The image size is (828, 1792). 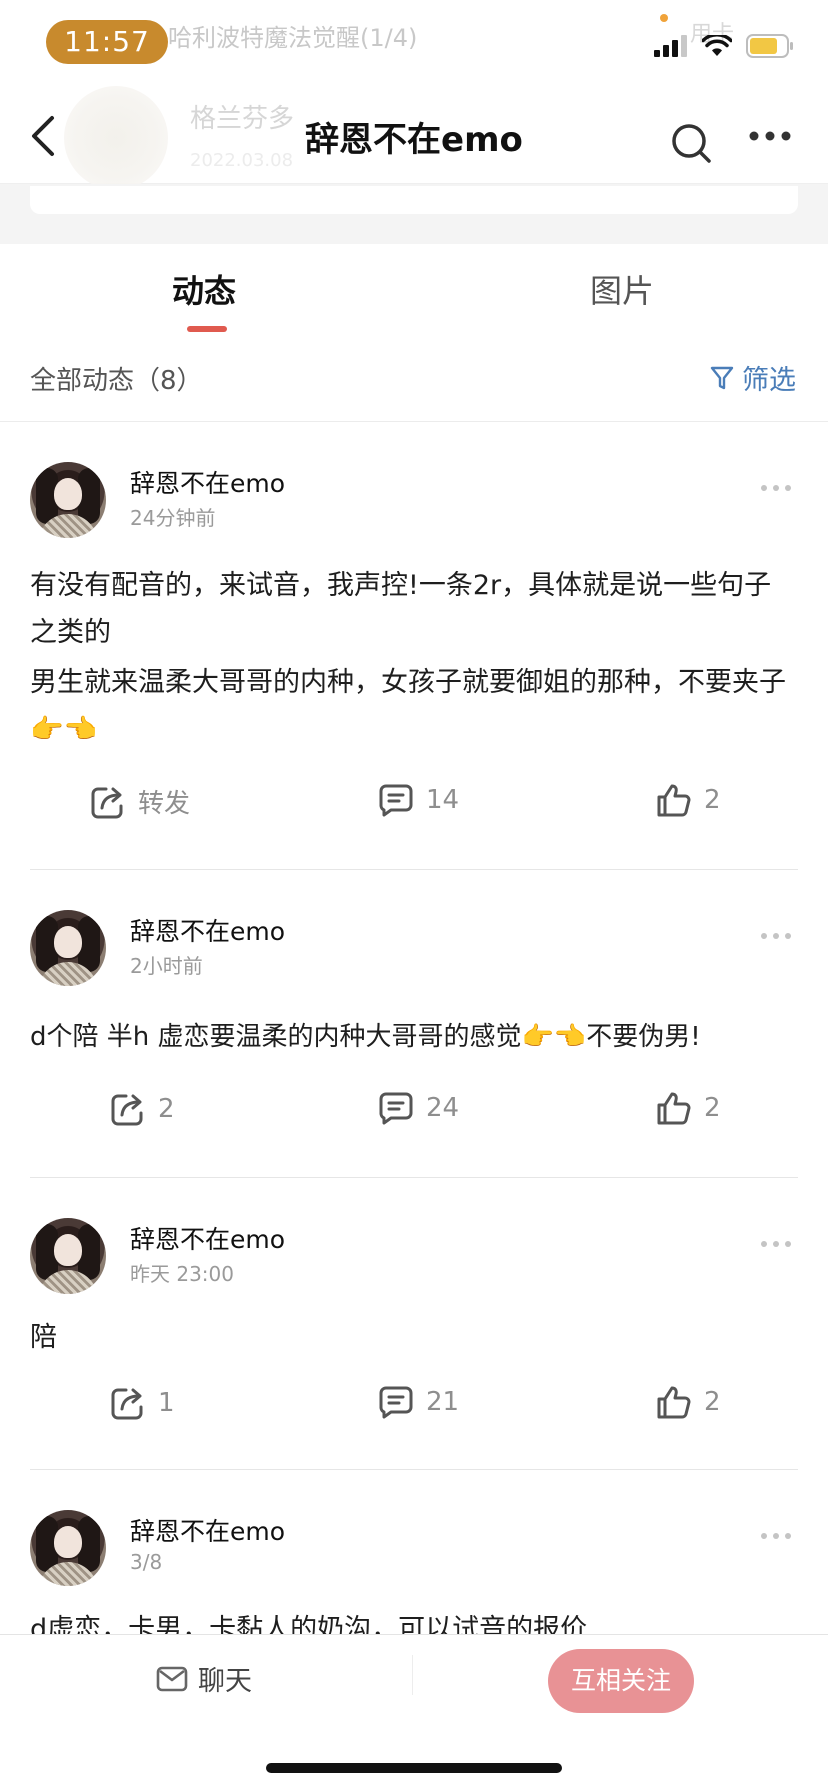 I want to click on filter-button: 筛选, so click(x=753, y=377).